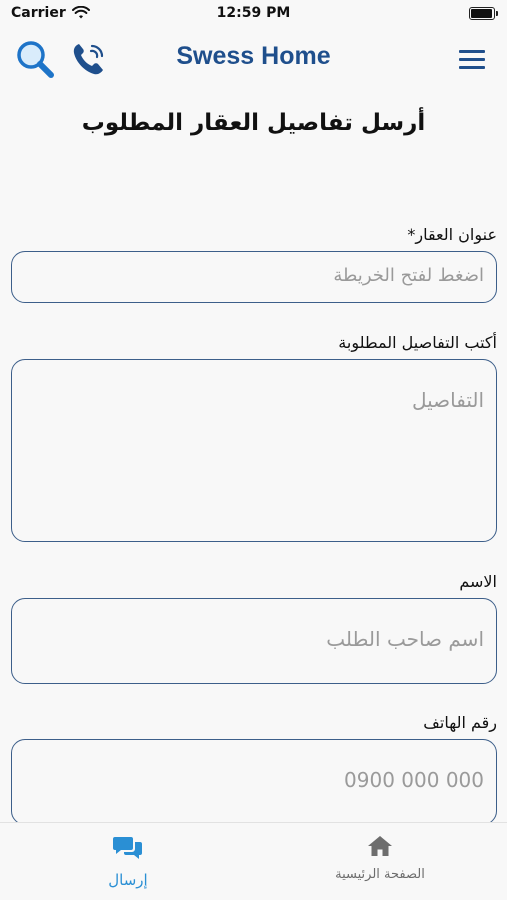 This screenshot has height=900, width=507. What do you see at coordinates (483, 13) in the screenshot?
I see `battery-icon` at bounding box center [483, 13].